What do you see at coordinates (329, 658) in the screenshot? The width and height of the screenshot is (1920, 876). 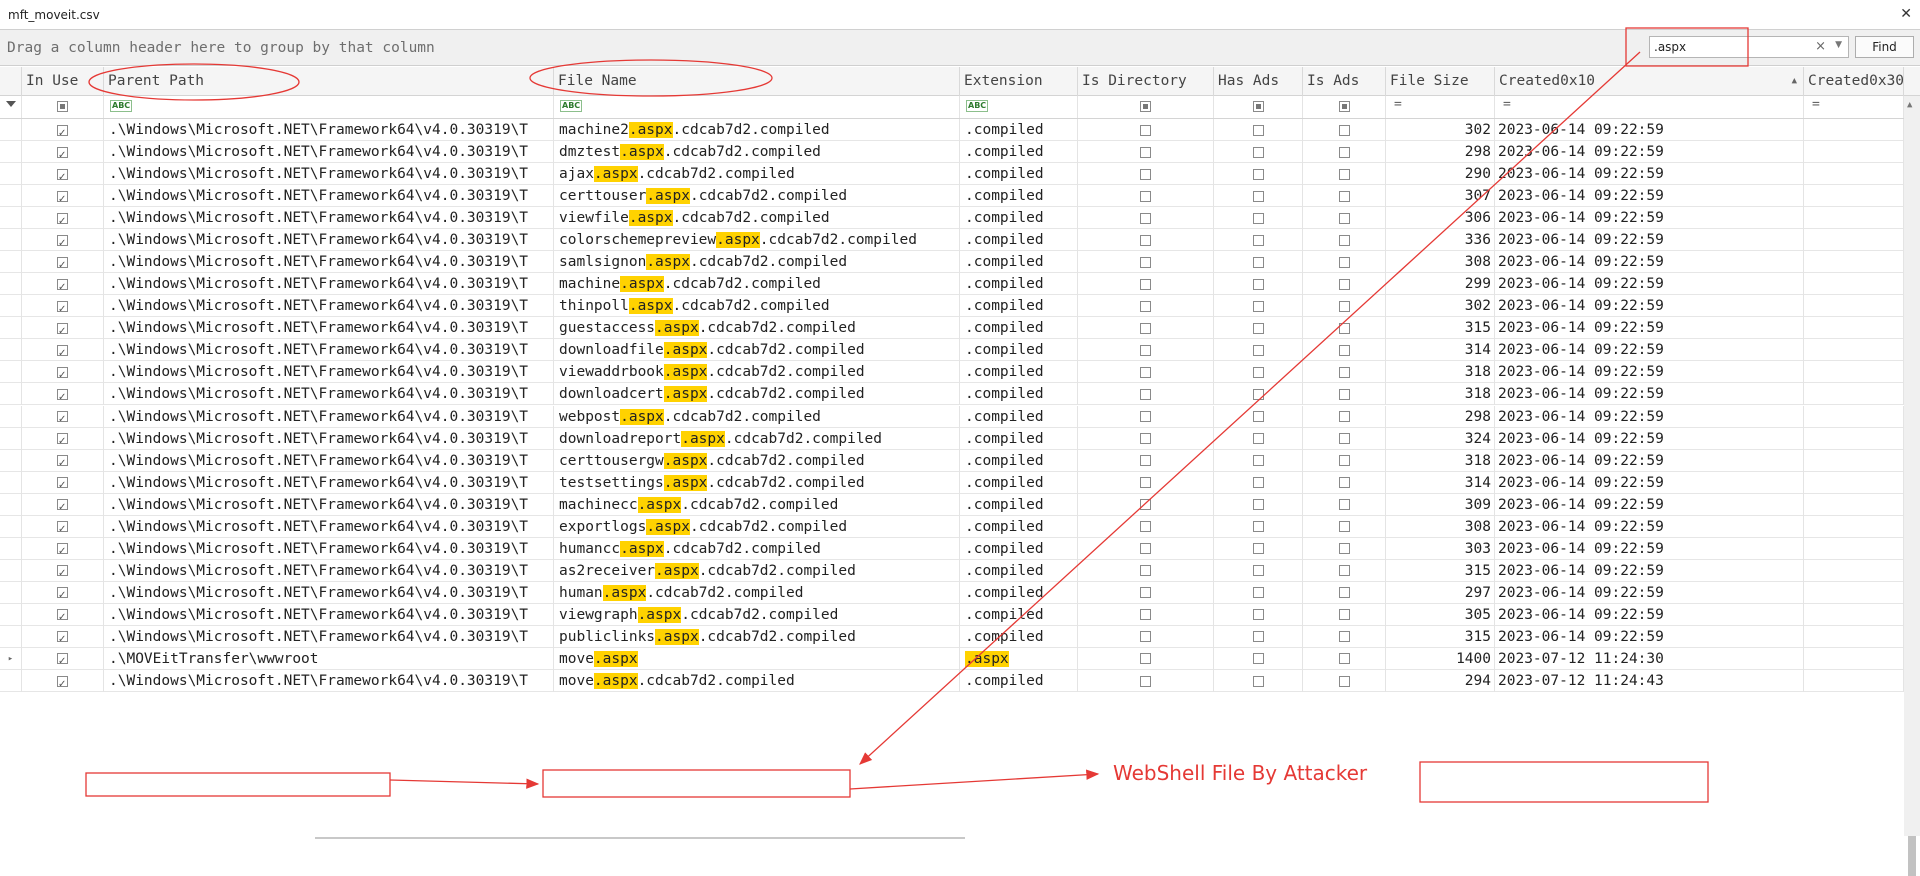 I see `cell-path: .\MOVEitTransfer\wwwroot` at bounding box center [329, 658].